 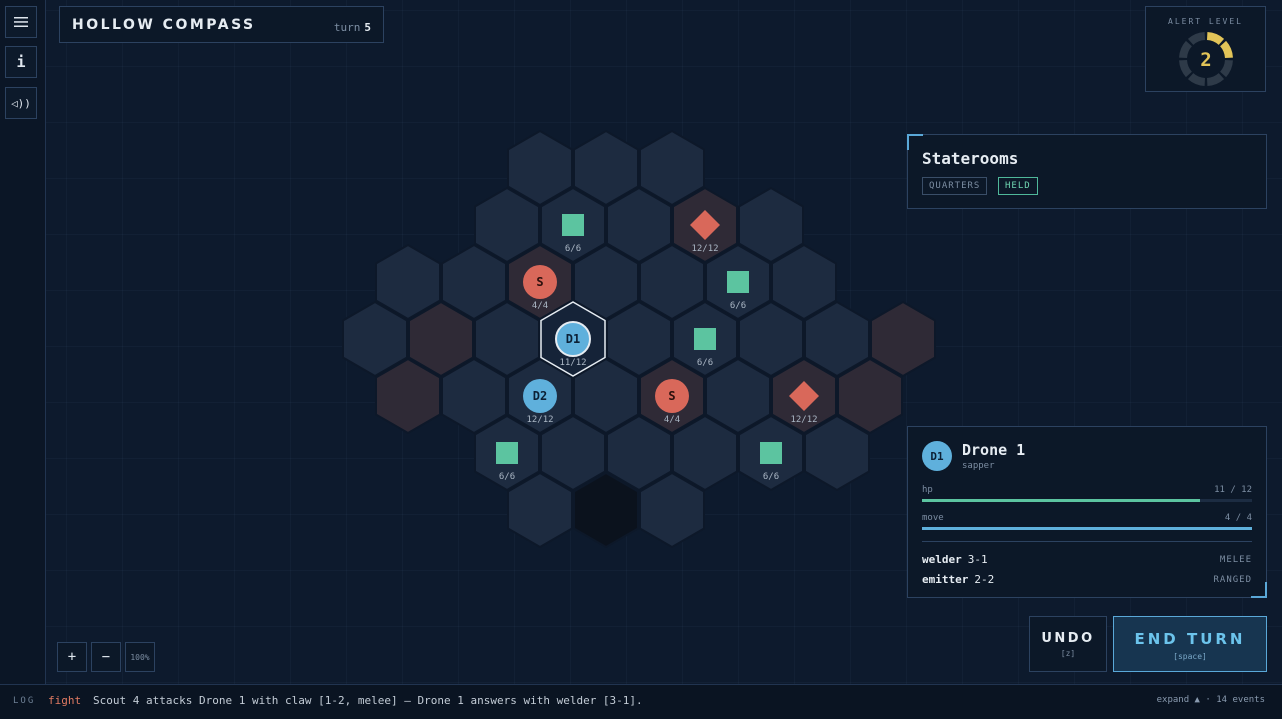 I want to click on room-name: Staterooms, so click(x=970, y=158).